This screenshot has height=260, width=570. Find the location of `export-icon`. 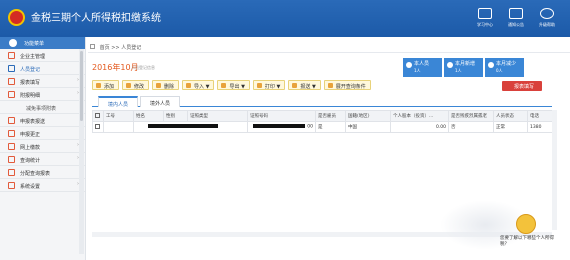

export-icon is located at coordinates (224, 85).